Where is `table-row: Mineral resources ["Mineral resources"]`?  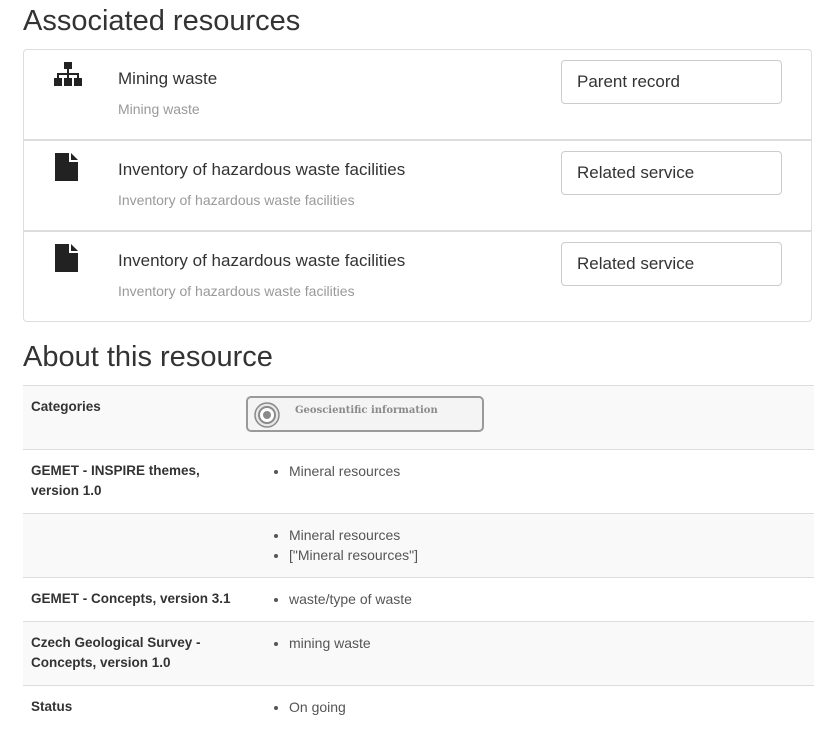
table-row: Mineral resources ["Mineral resources"] is located at coordinates (418, 545).